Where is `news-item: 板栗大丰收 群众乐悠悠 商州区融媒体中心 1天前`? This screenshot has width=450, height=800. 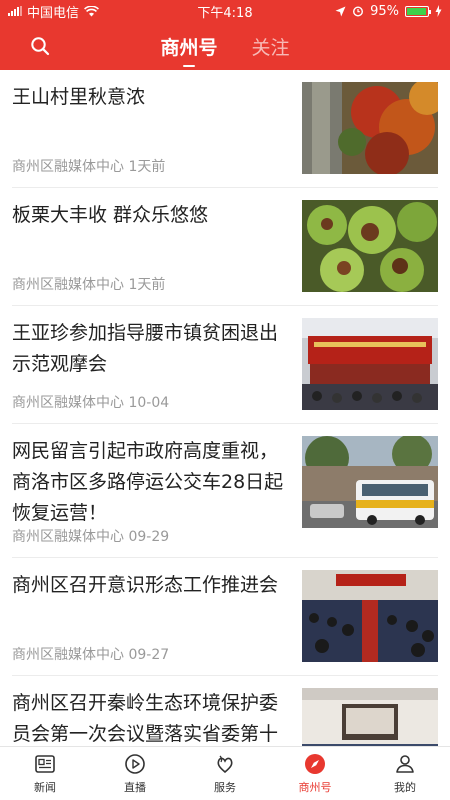 news-item: 板栗大丰收 群众乐悠悠 商州区融媒体中心 1天前 is located at coordinates (225, 247).